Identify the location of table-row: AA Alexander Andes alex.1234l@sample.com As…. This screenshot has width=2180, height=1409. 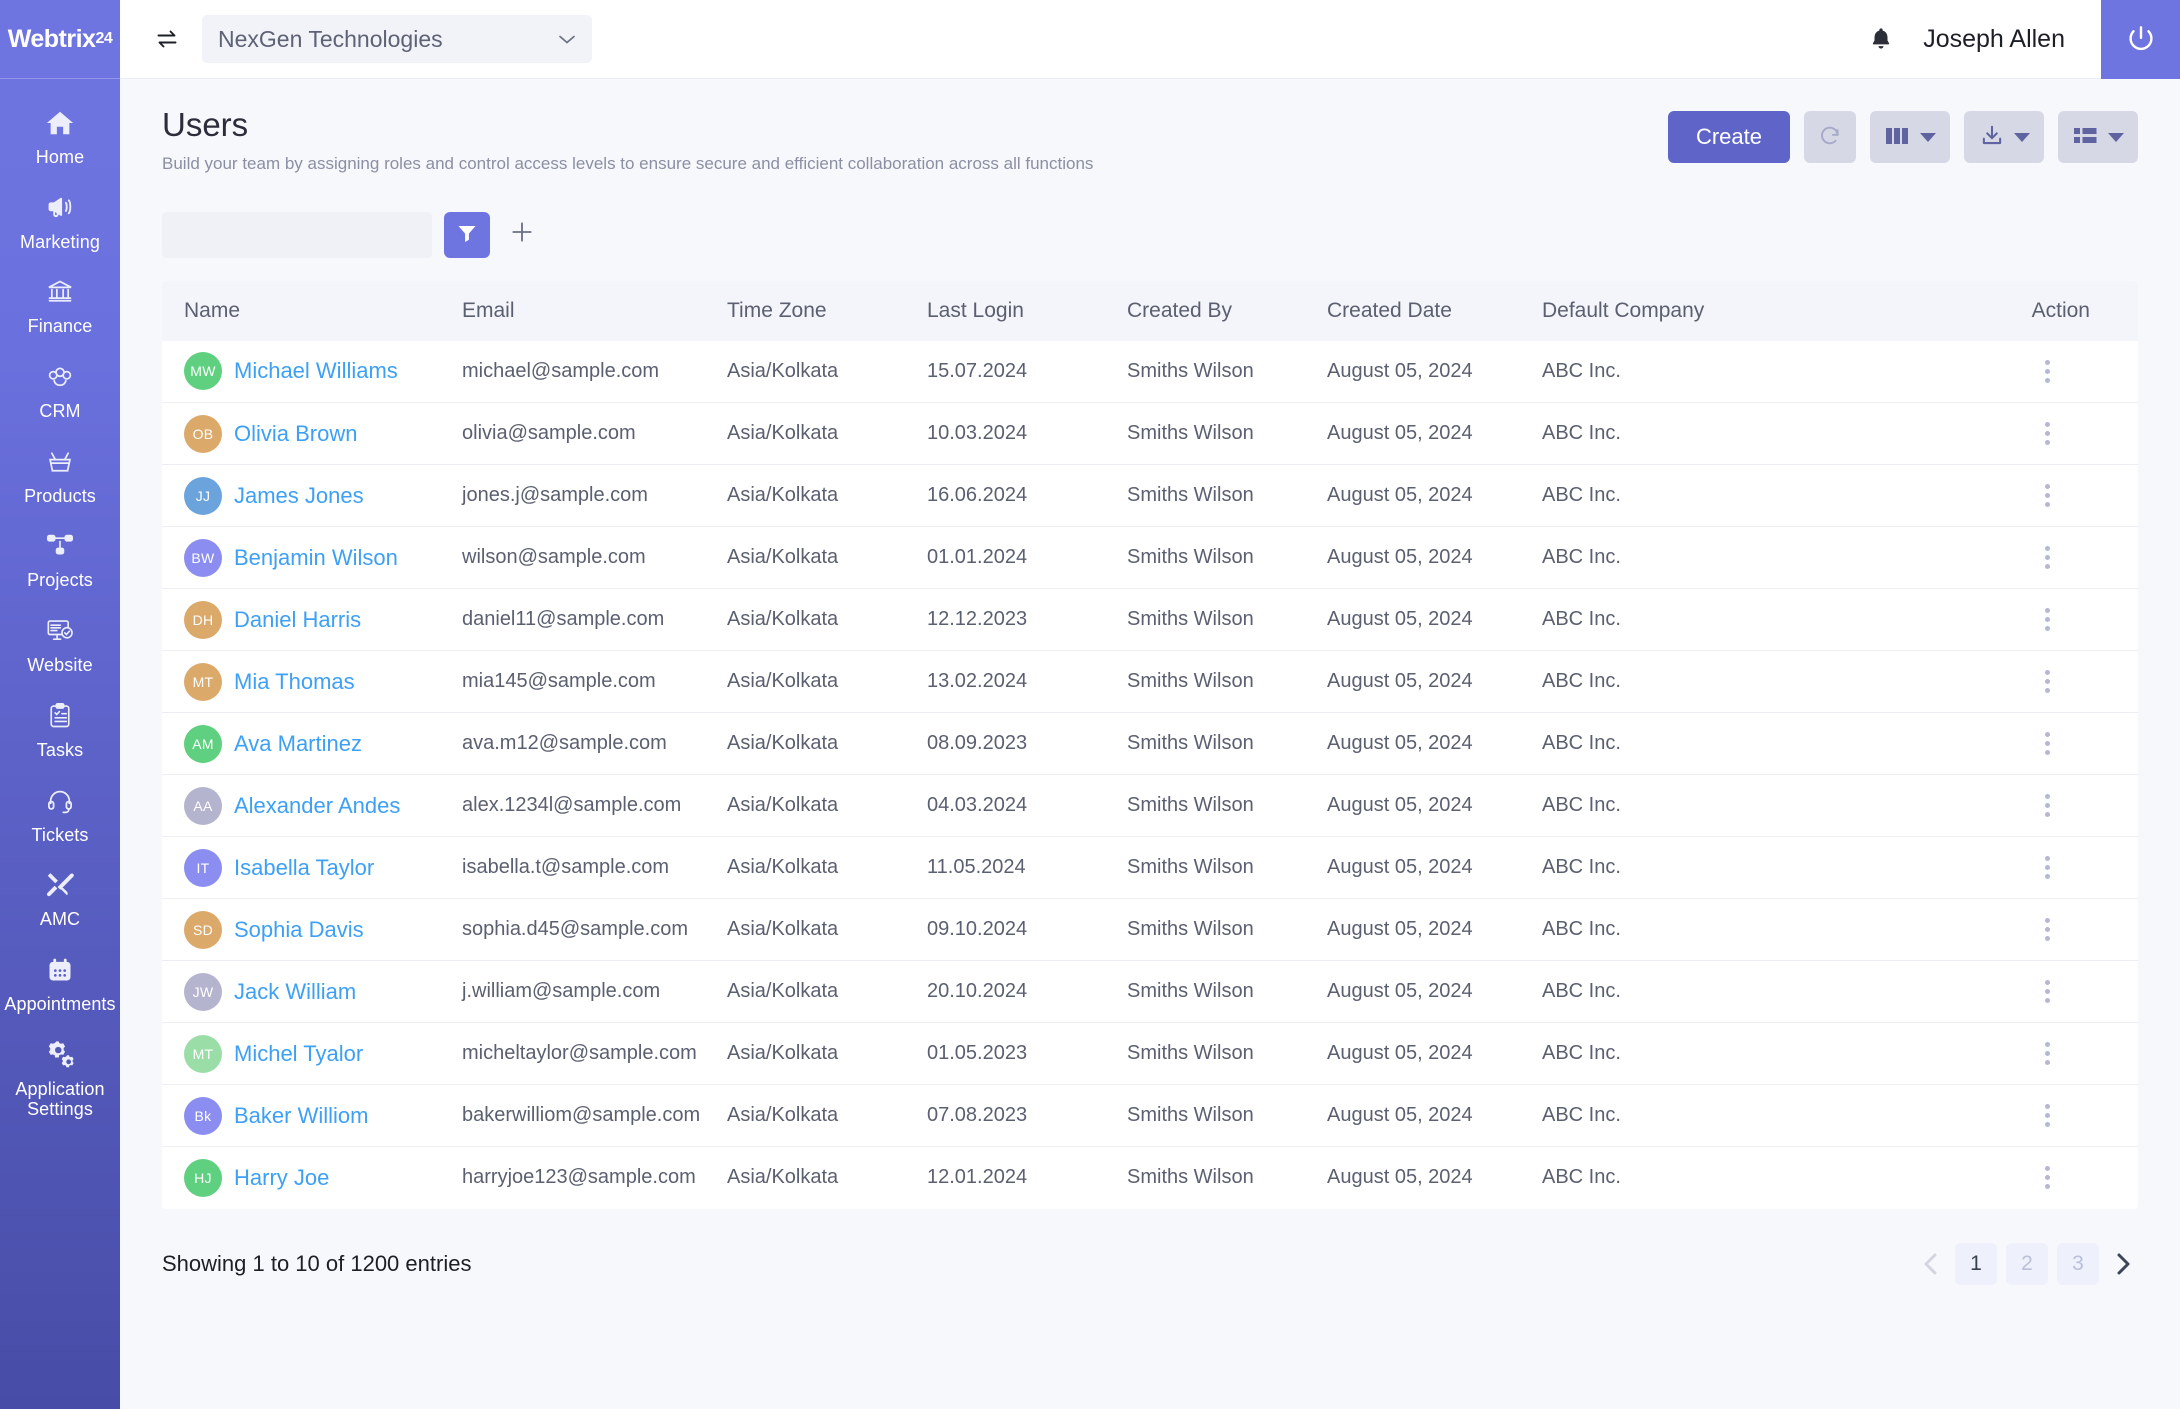
(1150, 806).